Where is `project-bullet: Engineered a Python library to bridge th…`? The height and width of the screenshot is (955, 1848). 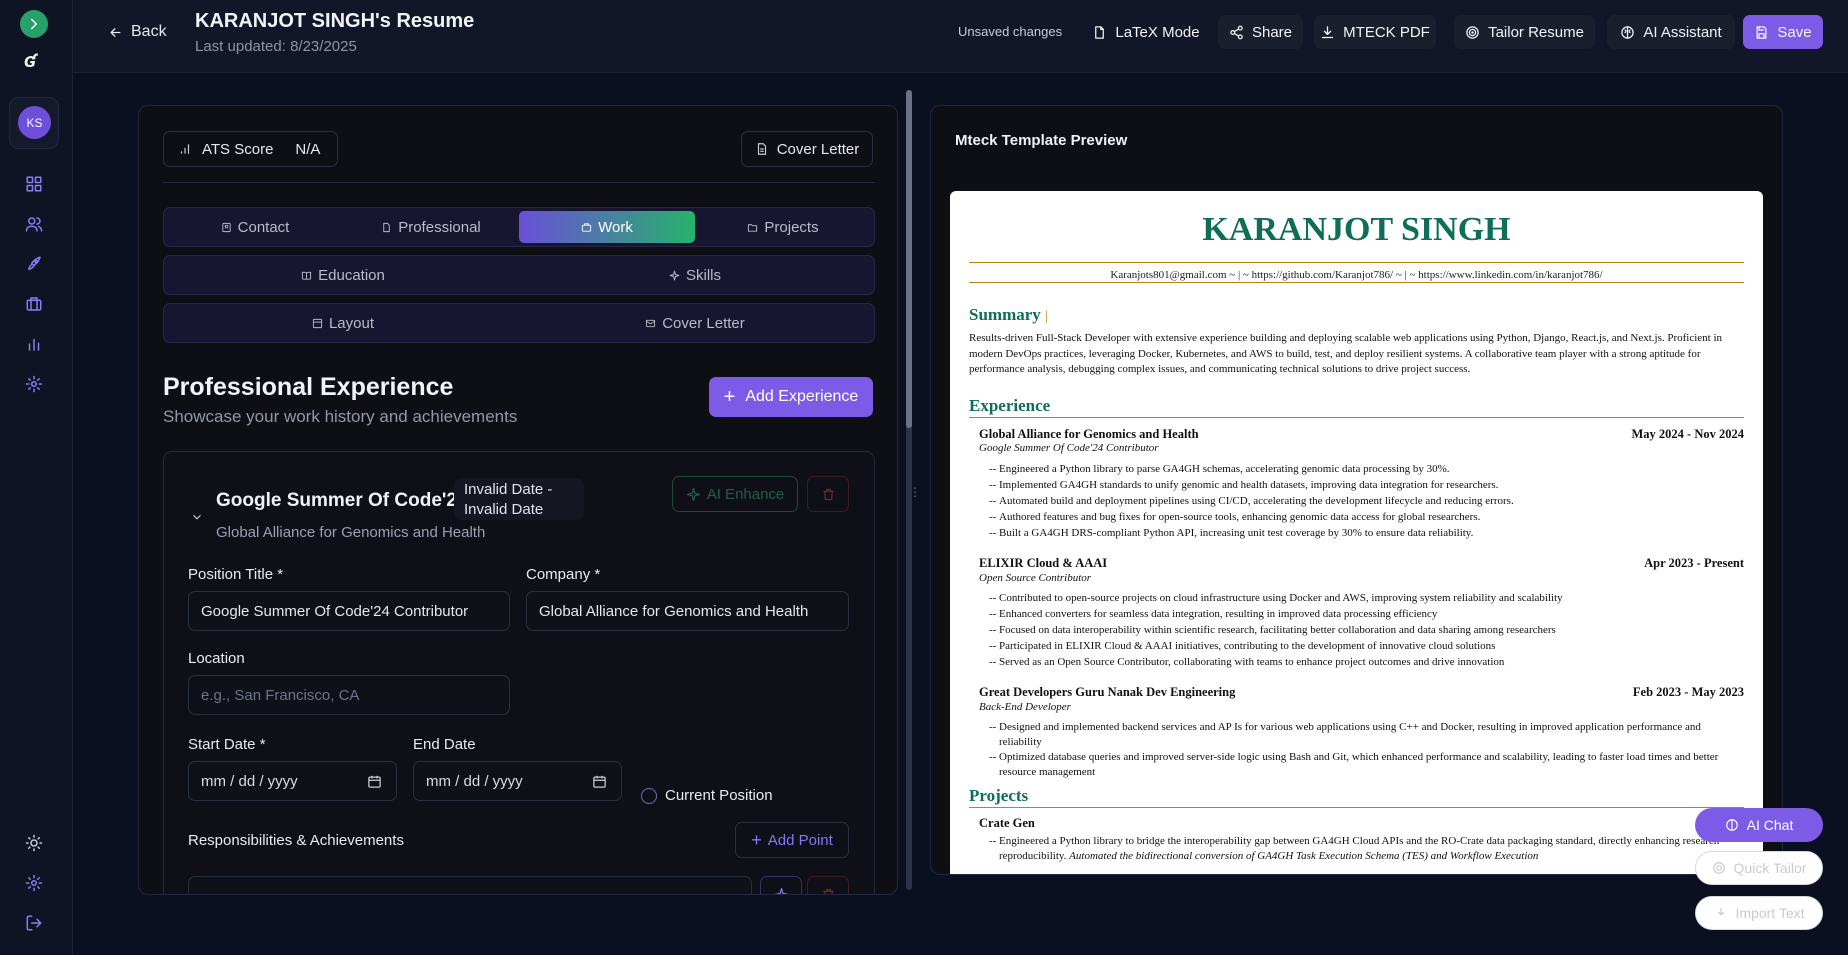
project-bullet: Engineered a Python library to bridge th… is located at coordinates (1364, 848).